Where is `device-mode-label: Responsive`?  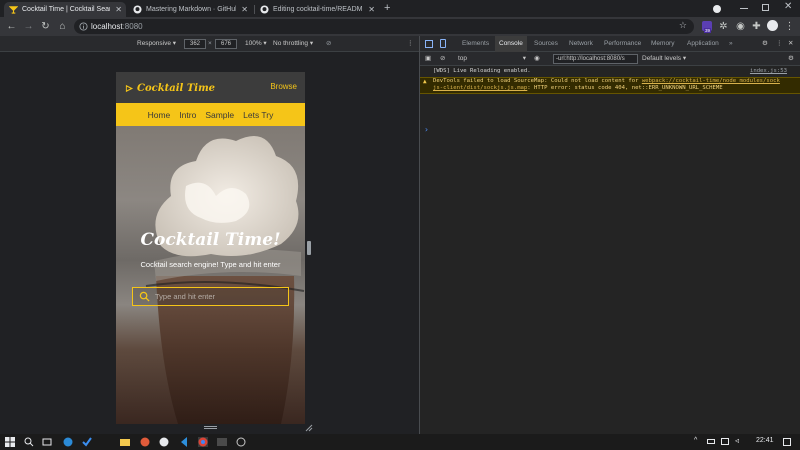 device-mode-label: Responsive is located at coordinates (154, 43).